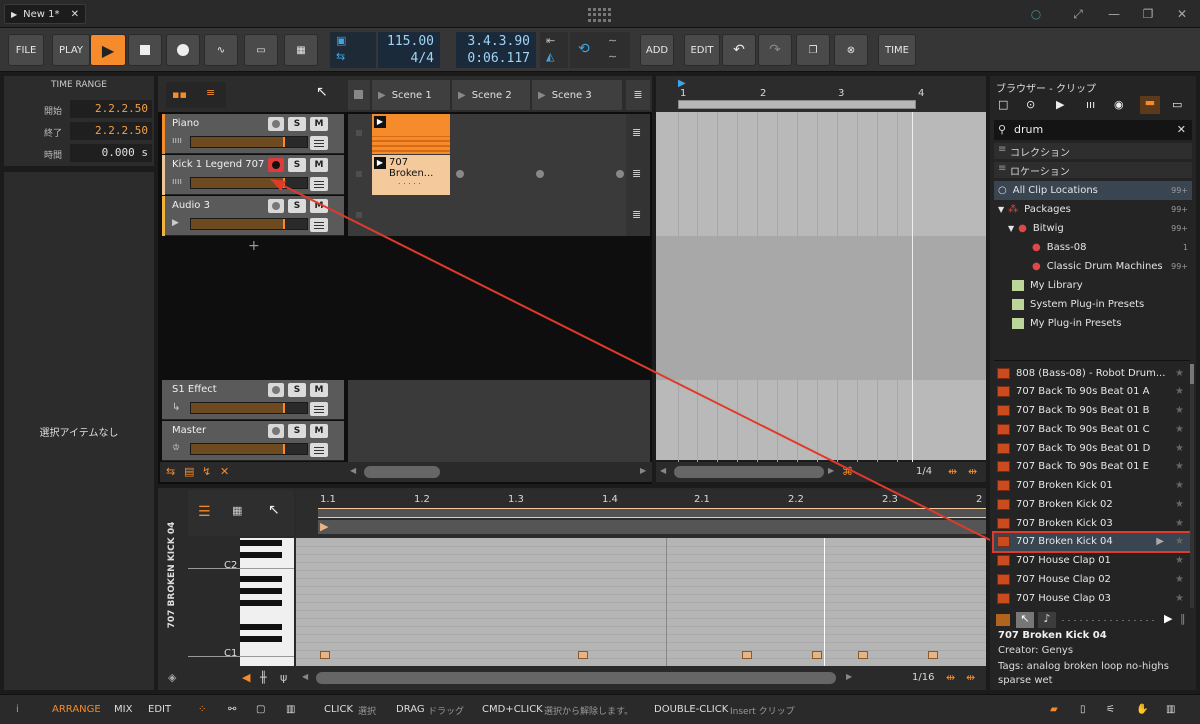 This screenshot has width=1200, height=724. What do you see at coordinates (1092, 561) in the screenshot?
I see `browser-result-item: 707 House Clap 01 ★` at bounding box center [1092, 561].